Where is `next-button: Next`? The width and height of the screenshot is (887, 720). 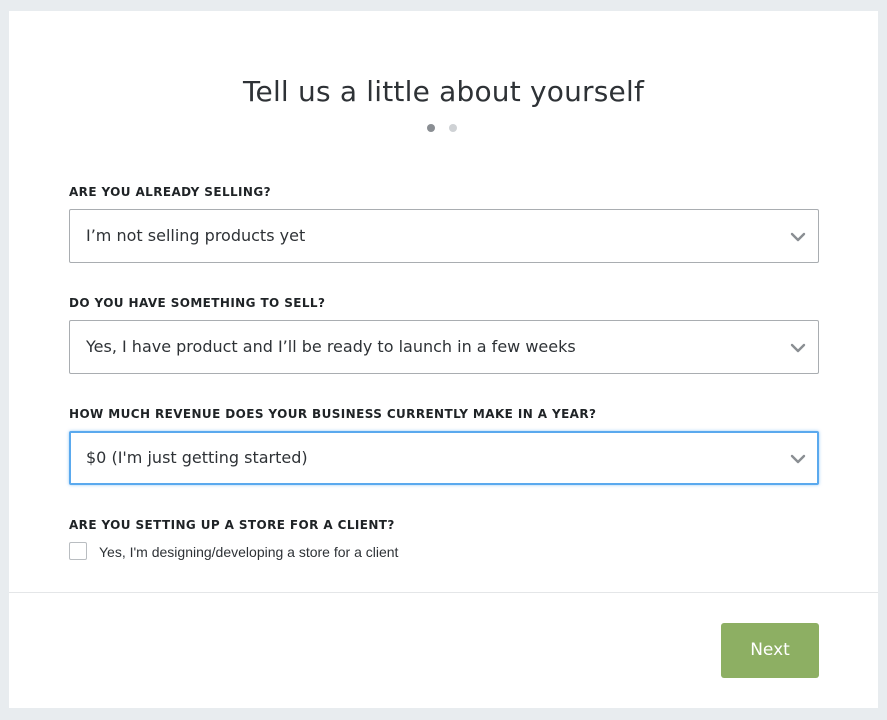 next-button: Next is located at coordinates (770, 650).